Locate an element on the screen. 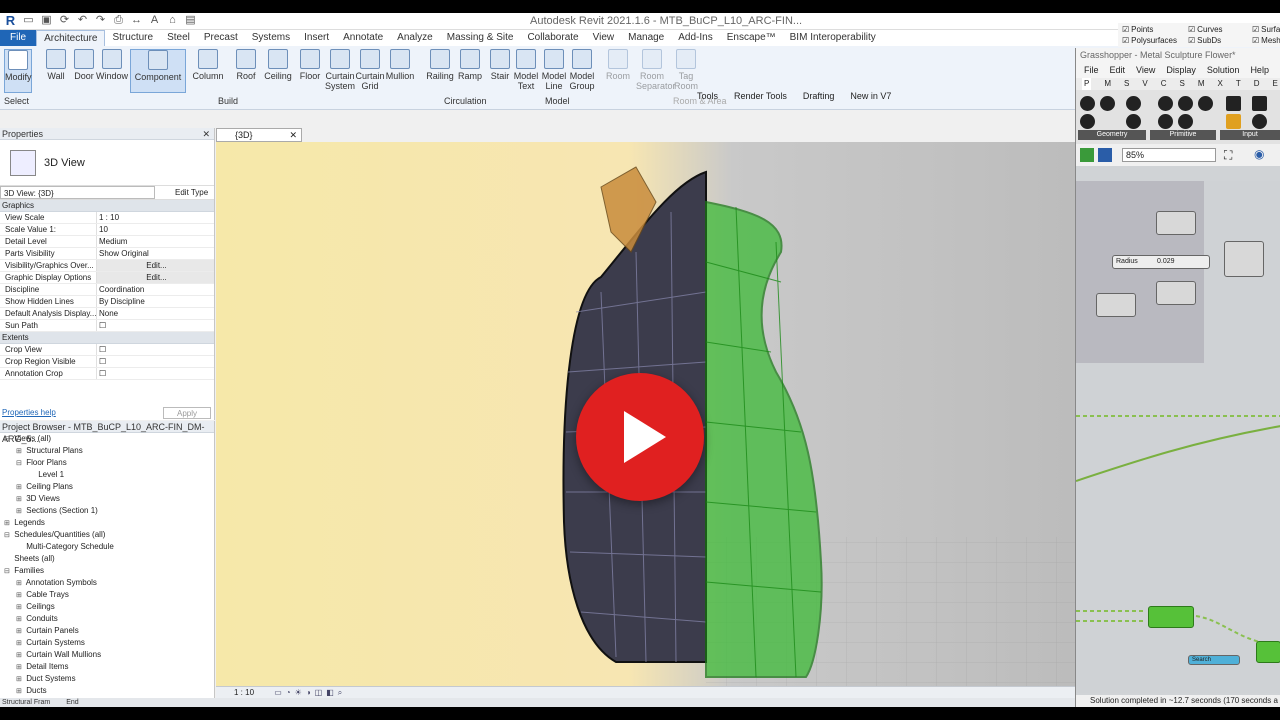 The height and width of the screenshot is (720, 1280). play-button is located at coordinates (640, 437).